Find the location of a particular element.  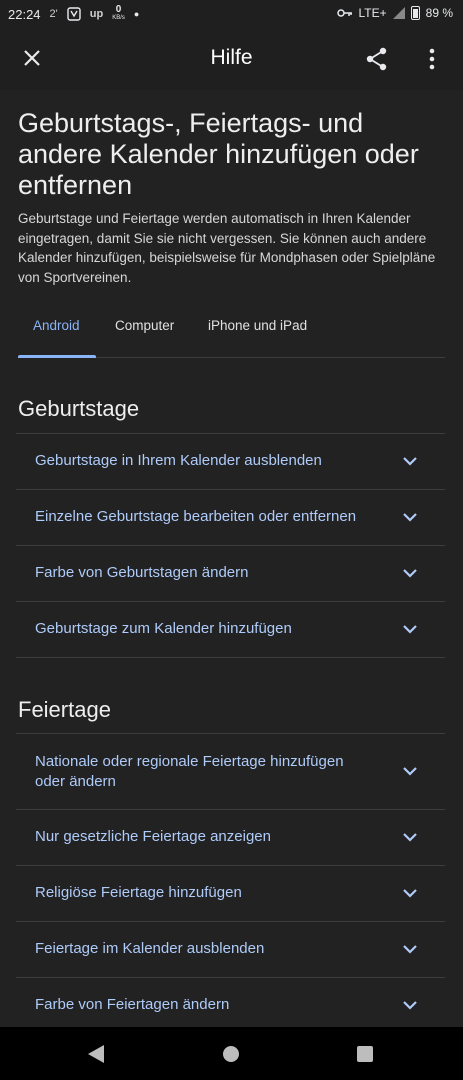

accordion-item-label: Farbe von Feiertagen ändern is located at coordinates (132, 1004).